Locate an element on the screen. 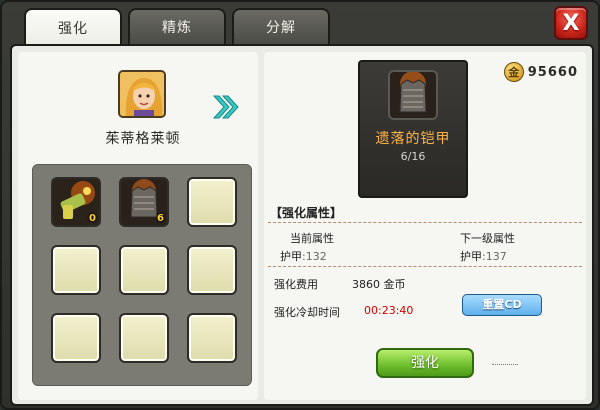 This screenshot has width=600, height=410. item-name: 遗落的铠甲 is located at coordinates (413, 139).